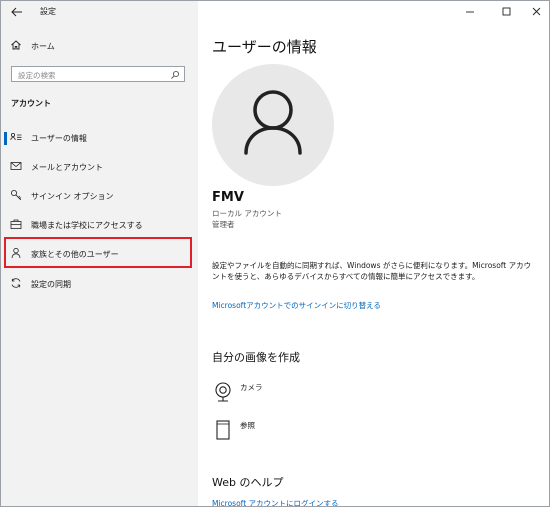 The width and height of the screenshot is (550, 507). What do you see at coordinates (16, 166) in the screenshot?
I see `mail-icon` at bounding box center [16, 166].